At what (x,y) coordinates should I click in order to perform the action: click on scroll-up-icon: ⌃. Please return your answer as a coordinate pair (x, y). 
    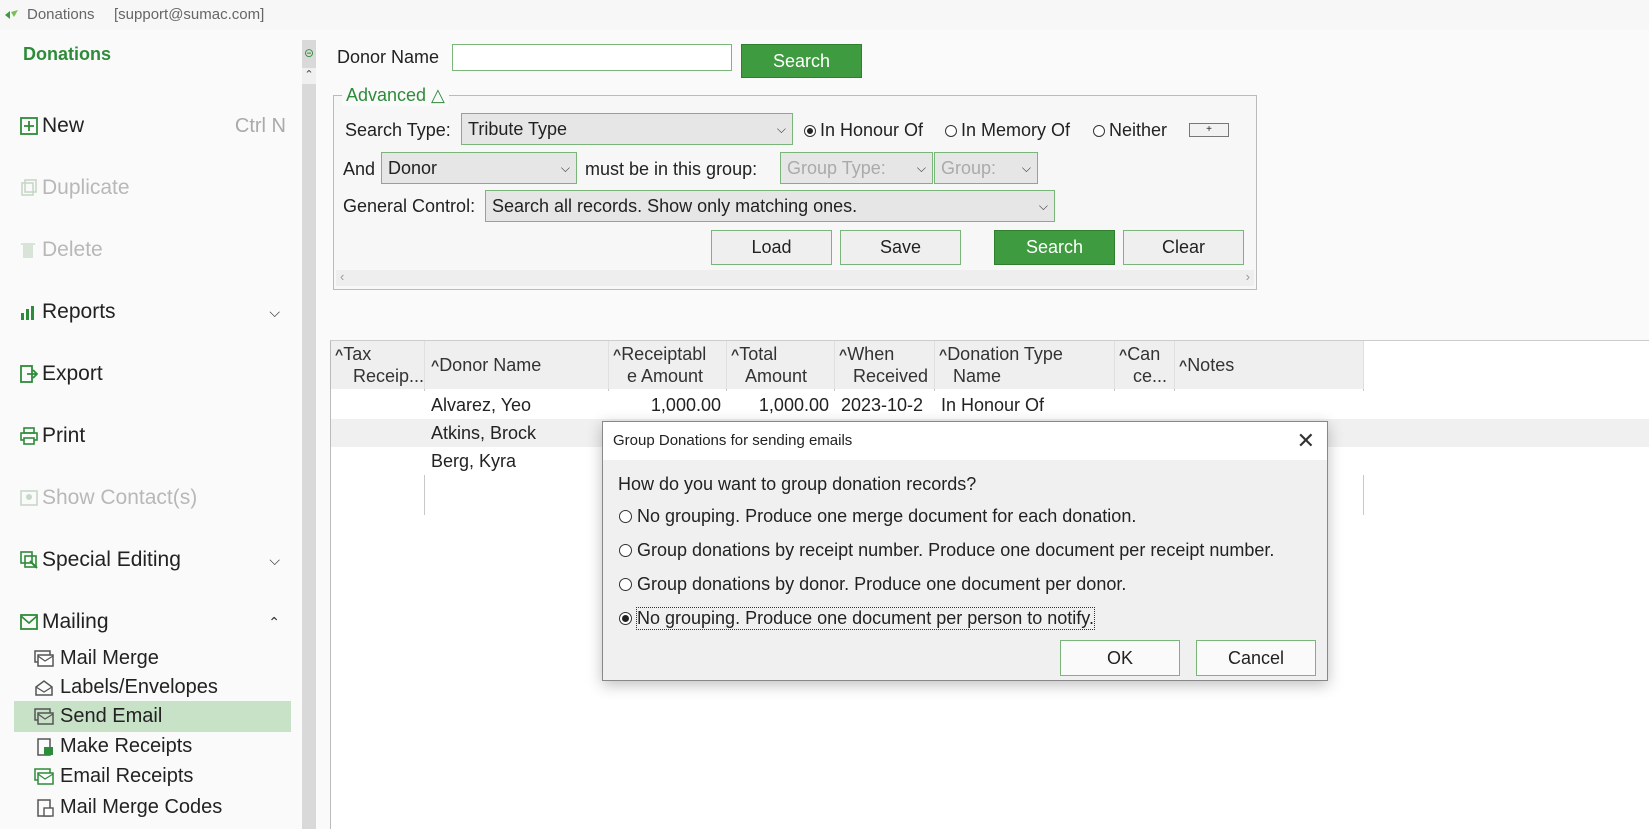
    Looking at the image, I should click on (309, 76).